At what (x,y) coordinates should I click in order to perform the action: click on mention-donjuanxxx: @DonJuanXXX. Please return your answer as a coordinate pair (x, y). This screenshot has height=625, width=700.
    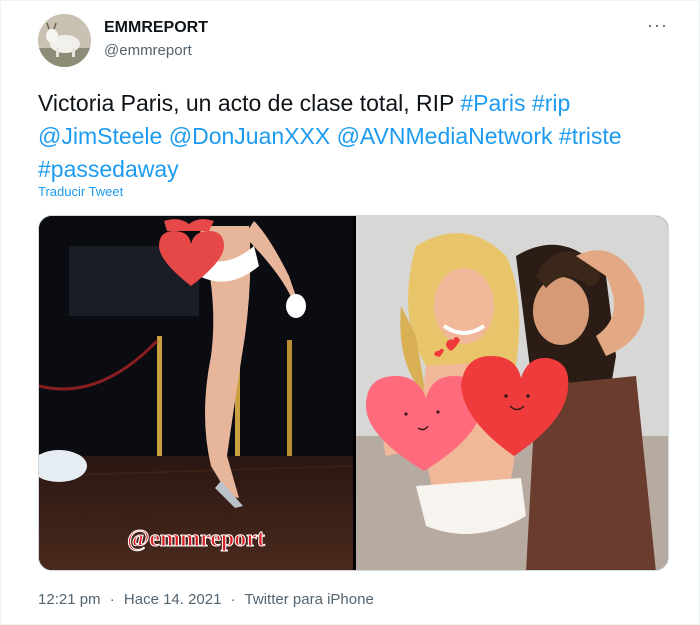
    Looking at the image, I should click on (249, 136).